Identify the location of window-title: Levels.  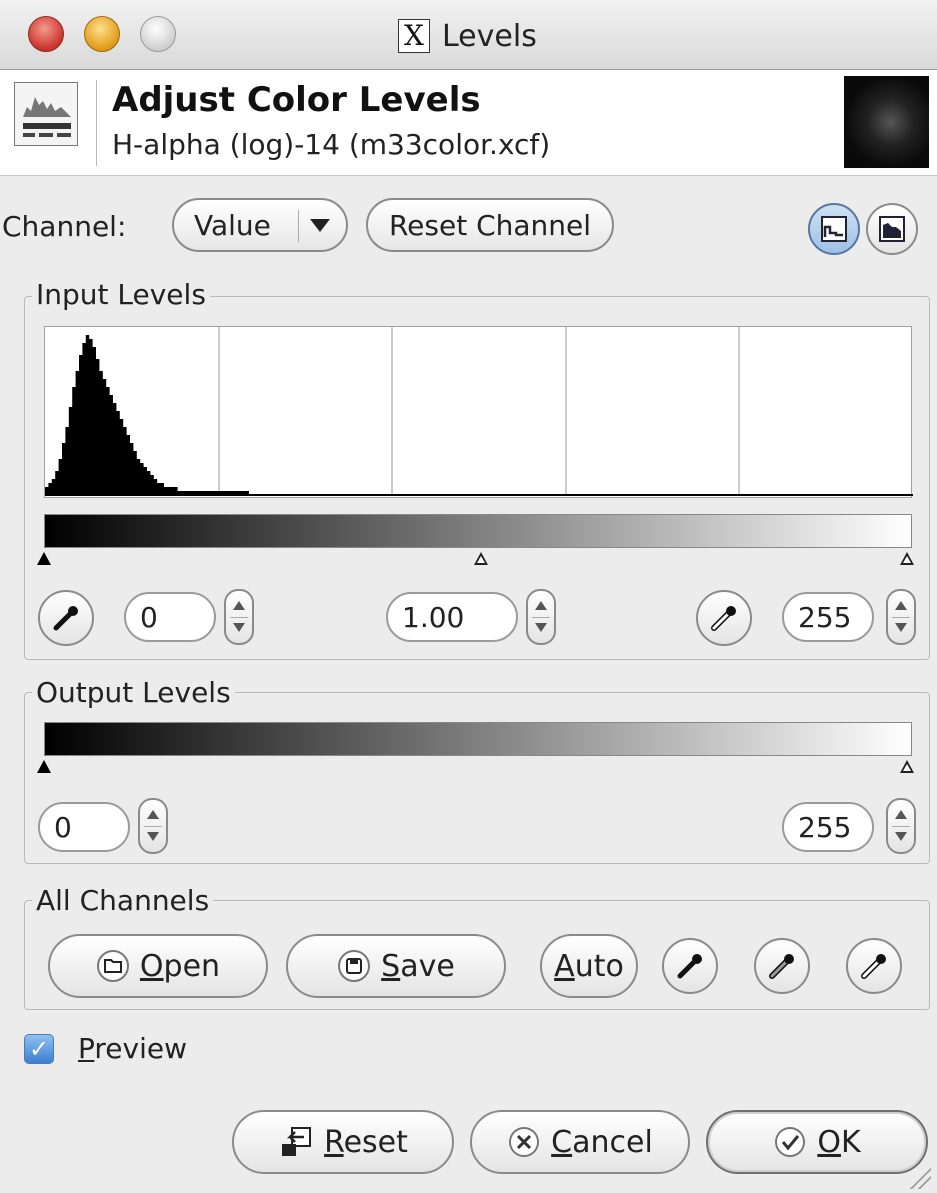
(489, 36).